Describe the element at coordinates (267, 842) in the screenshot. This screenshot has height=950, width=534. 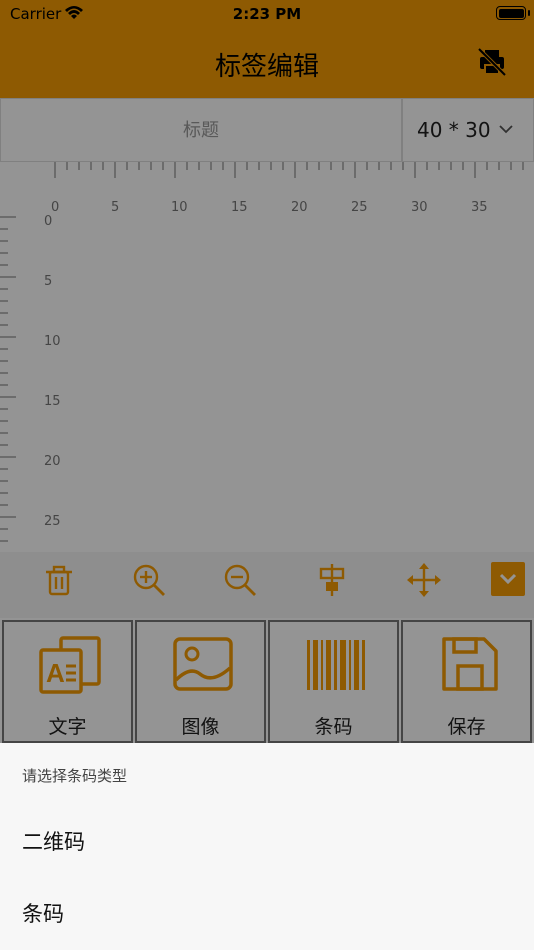
I see `option-qrcode: 二维码` at that location.